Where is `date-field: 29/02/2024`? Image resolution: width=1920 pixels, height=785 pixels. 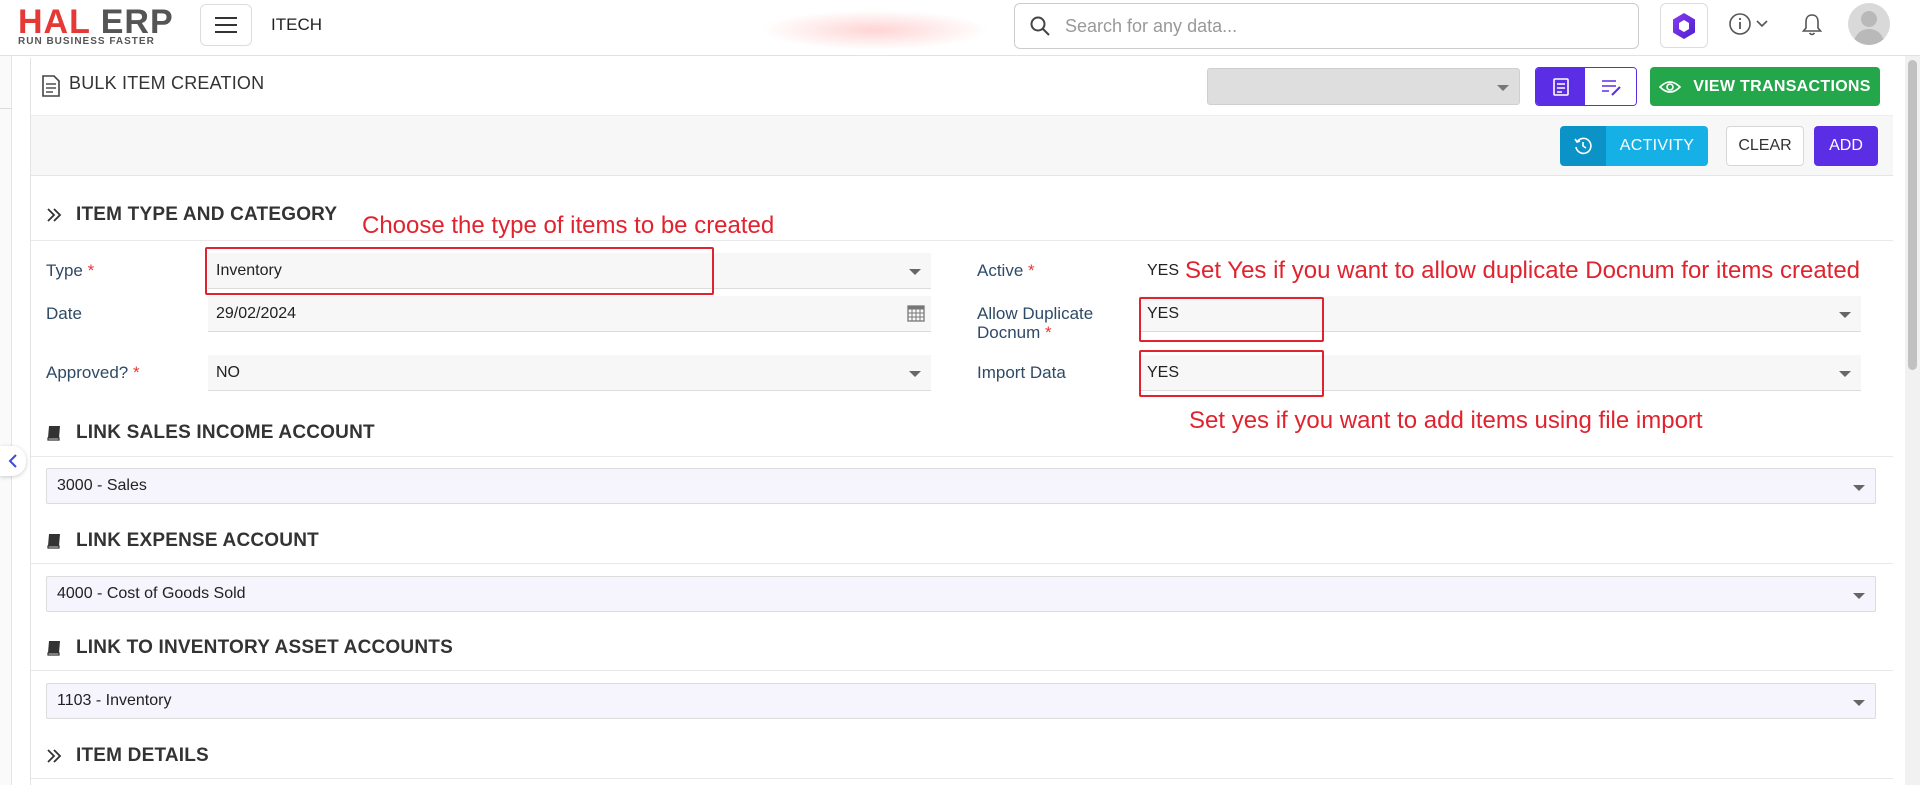
date-field: 29/02/2024 is located at coordinates (569, 314).